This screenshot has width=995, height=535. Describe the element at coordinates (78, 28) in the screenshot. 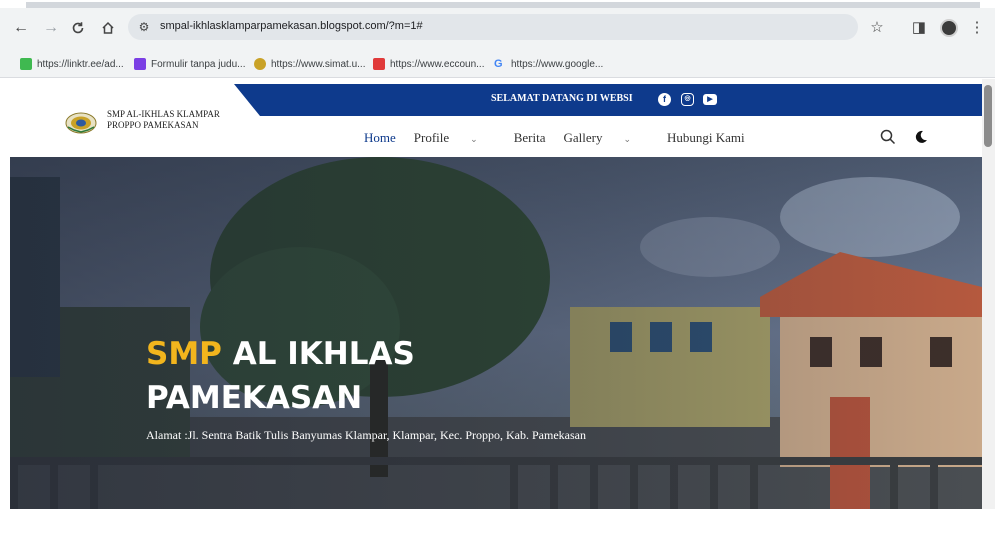

I see `reload-icon` at that location.